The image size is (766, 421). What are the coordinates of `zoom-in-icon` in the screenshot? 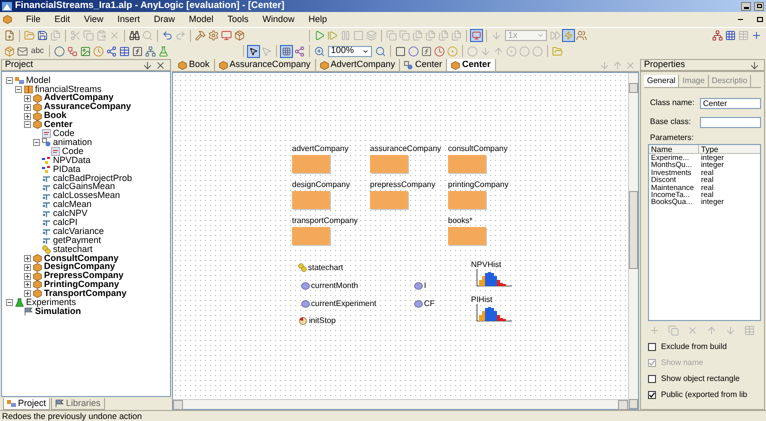 It's located at (380, 51).